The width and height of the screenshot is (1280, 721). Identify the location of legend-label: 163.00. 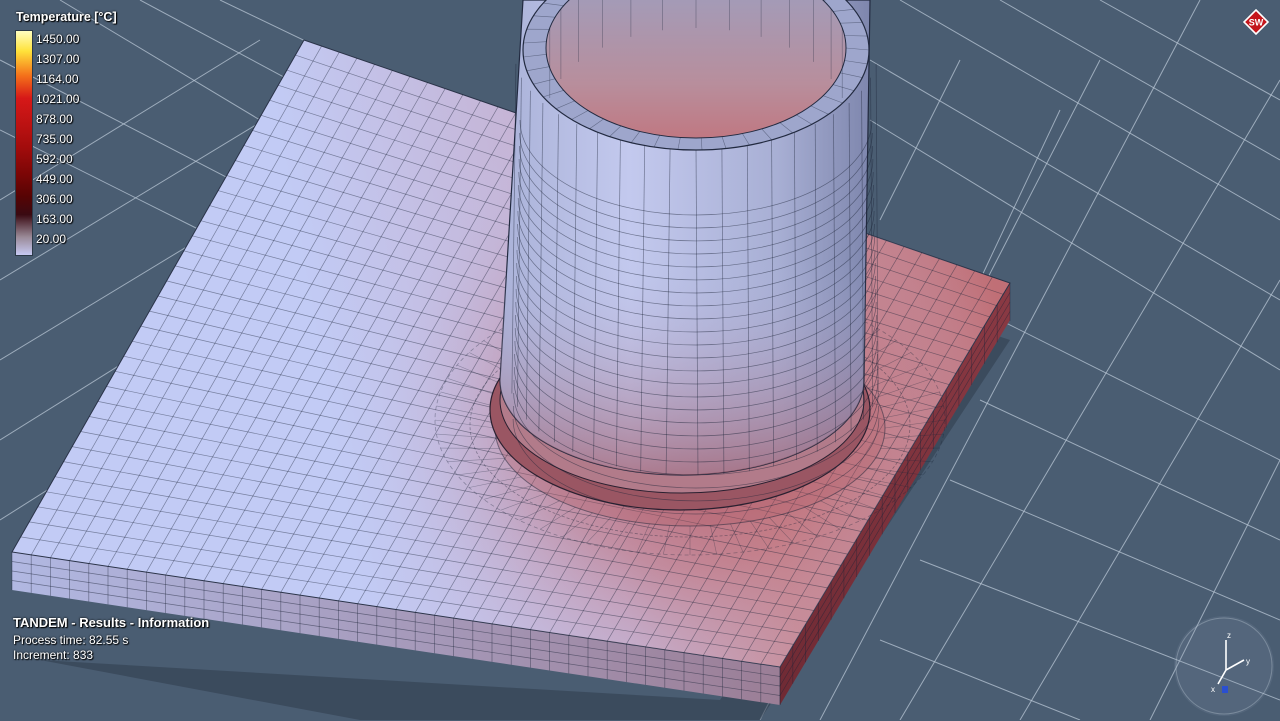
(54, 219).